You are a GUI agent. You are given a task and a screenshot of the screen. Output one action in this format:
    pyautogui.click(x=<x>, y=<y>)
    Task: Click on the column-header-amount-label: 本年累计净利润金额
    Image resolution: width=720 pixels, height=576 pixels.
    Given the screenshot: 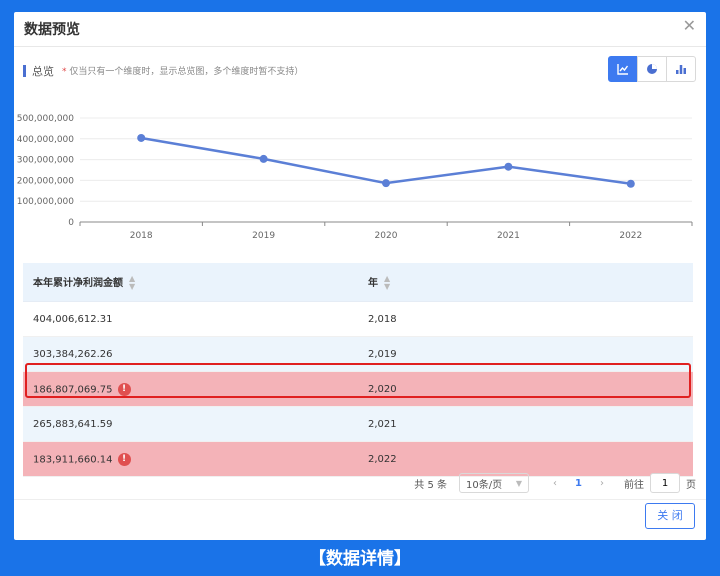 What is the action you would take?
    pyautogui.click(x=78, y=283)
    